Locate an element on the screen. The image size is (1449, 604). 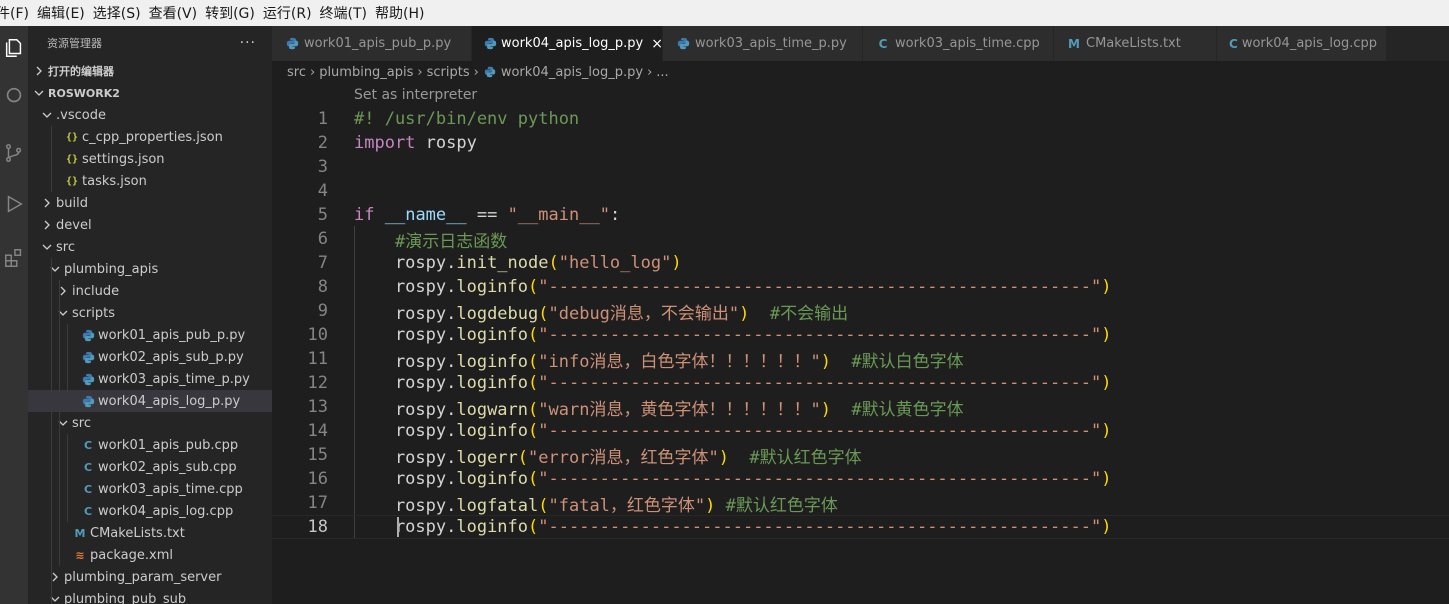
tree-item: work01_apis_pub_p.py is located at coordinates (150, 335).